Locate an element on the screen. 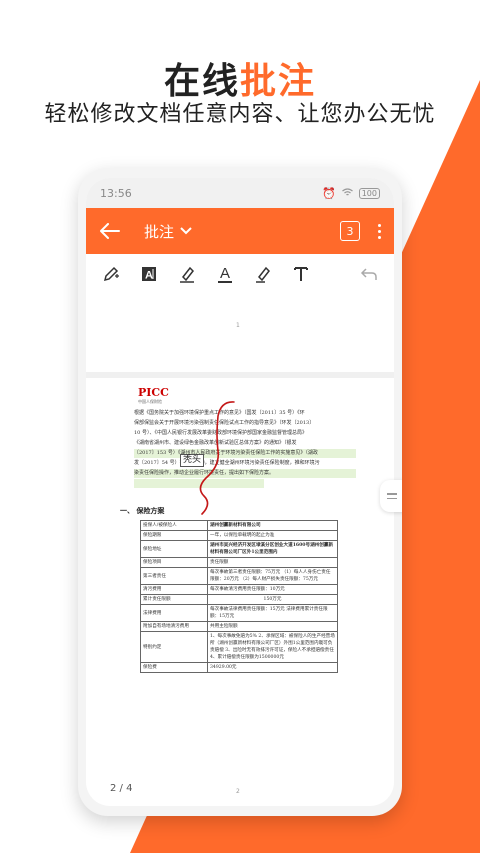 The image size is (480, 853). status-icons: ⏰ 100 is located at coordinates (351, 193).